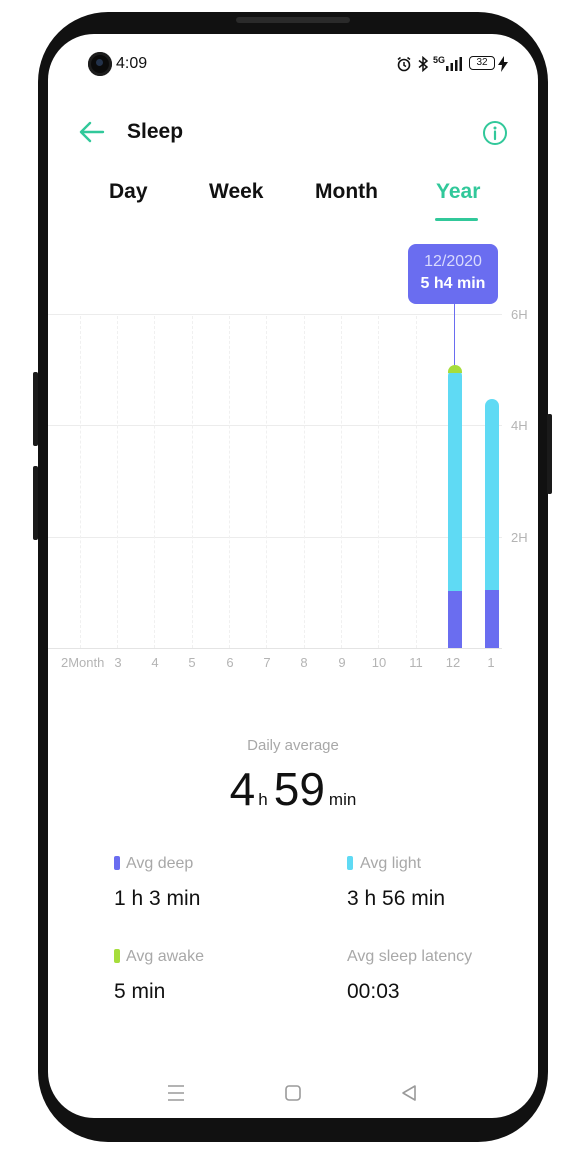  I want to click on tab-year: Year, so click(458, 192).